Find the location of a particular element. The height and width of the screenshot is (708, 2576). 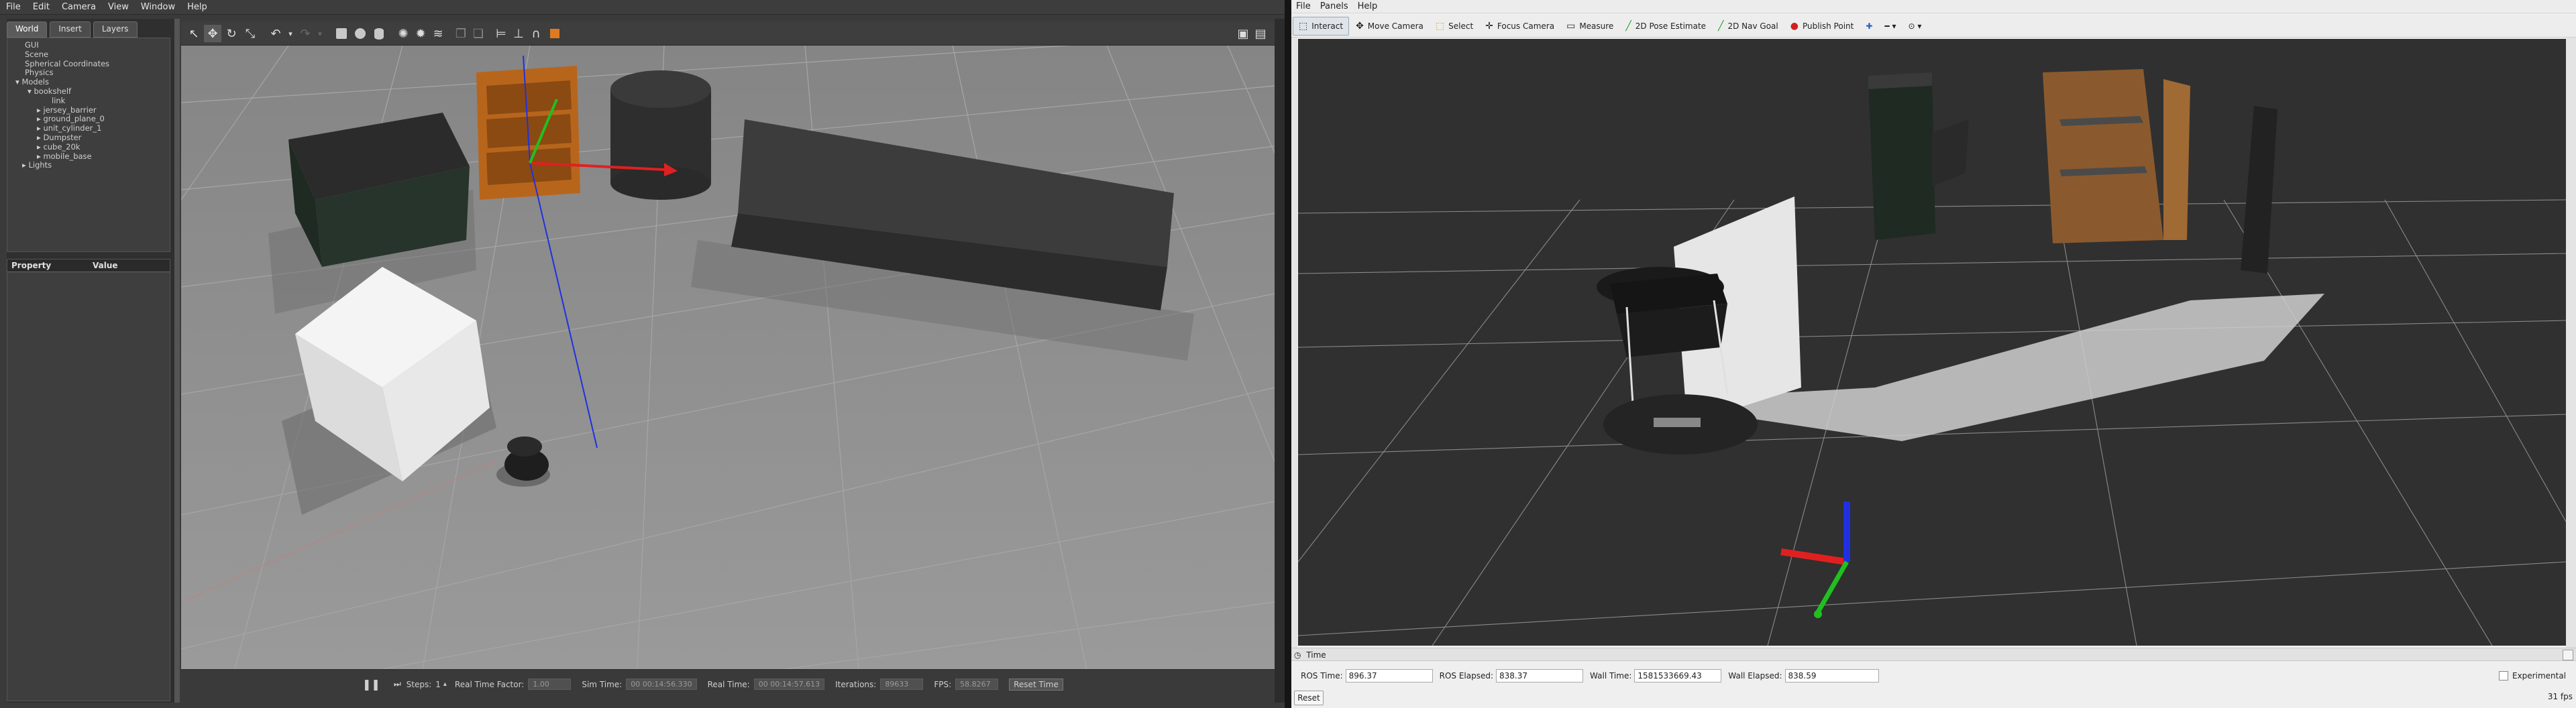

rotate-mode-icon: ↻ is located at coordinates (231, 33).